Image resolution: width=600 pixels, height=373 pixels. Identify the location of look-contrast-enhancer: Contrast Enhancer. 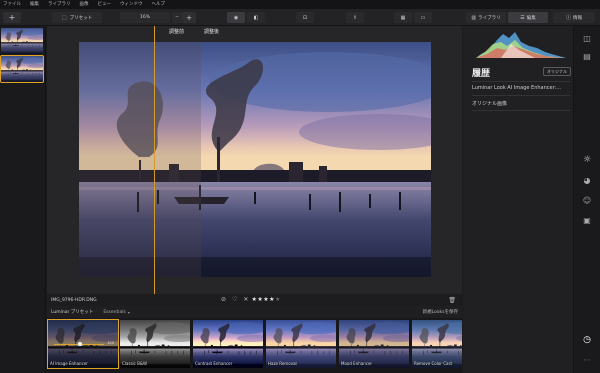
(228, 344).